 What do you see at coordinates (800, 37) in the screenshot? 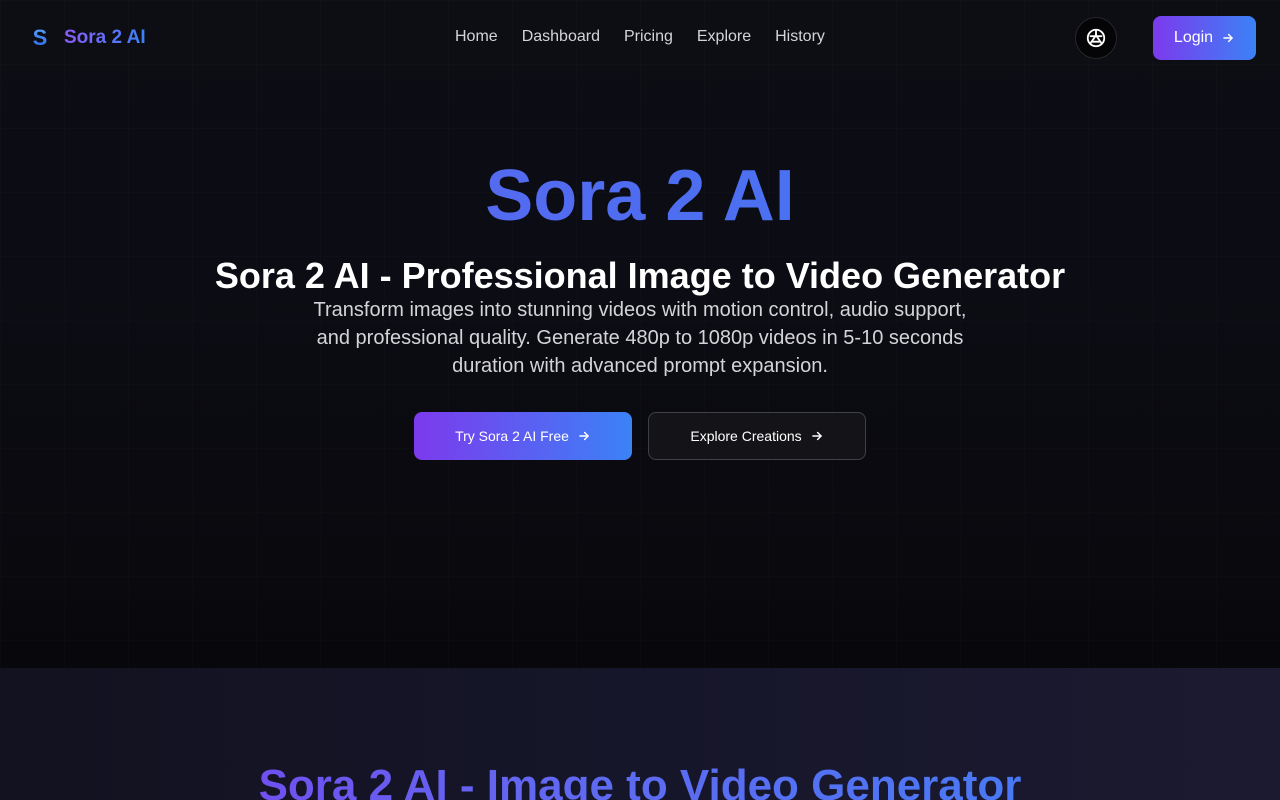
I see `nav-history: History` at bounding box center [800, 37].